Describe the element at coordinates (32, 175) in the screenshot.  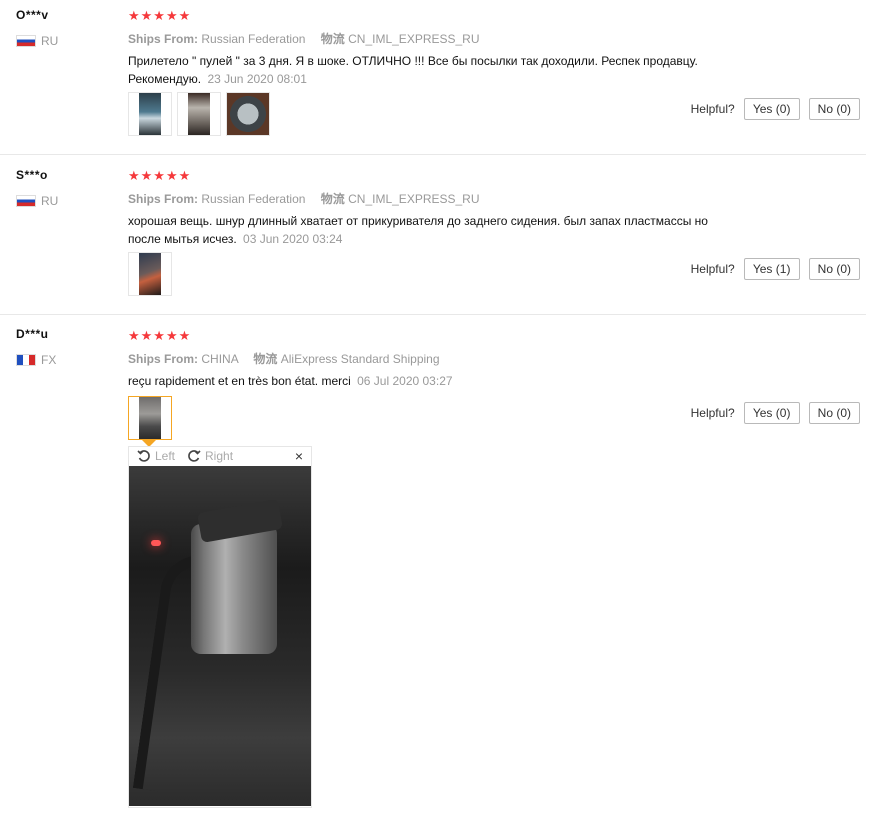
I see `reviewer-name: S***o` at that location.